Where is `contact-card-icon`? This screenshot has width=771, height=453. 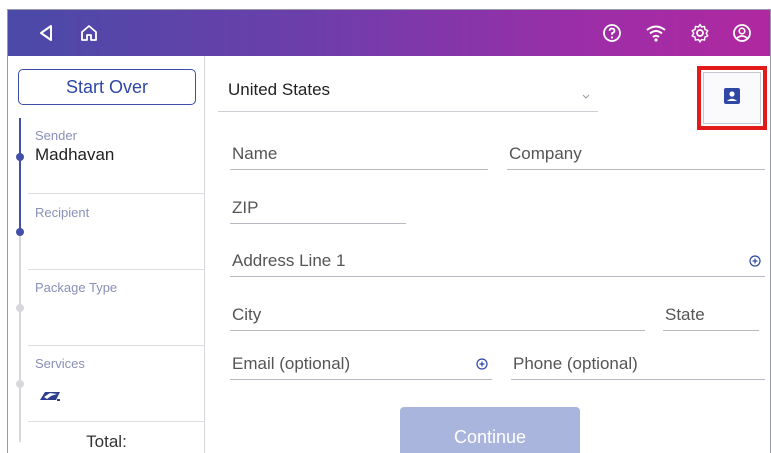 contact-card-icon is located at coordinates (732, 98).